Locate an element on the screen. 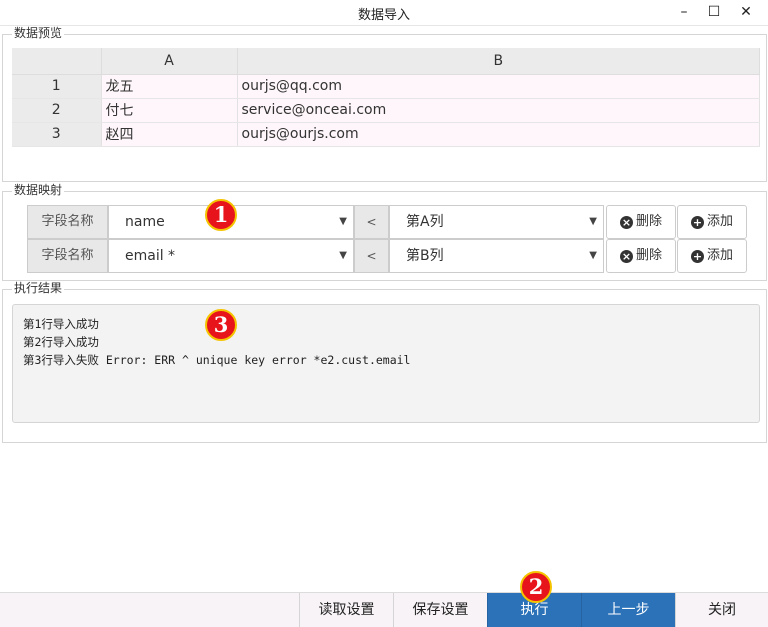 The height and width of the screenshot is (627, 768). maximize-icon: ☐ is located at coordinates (714, 12).